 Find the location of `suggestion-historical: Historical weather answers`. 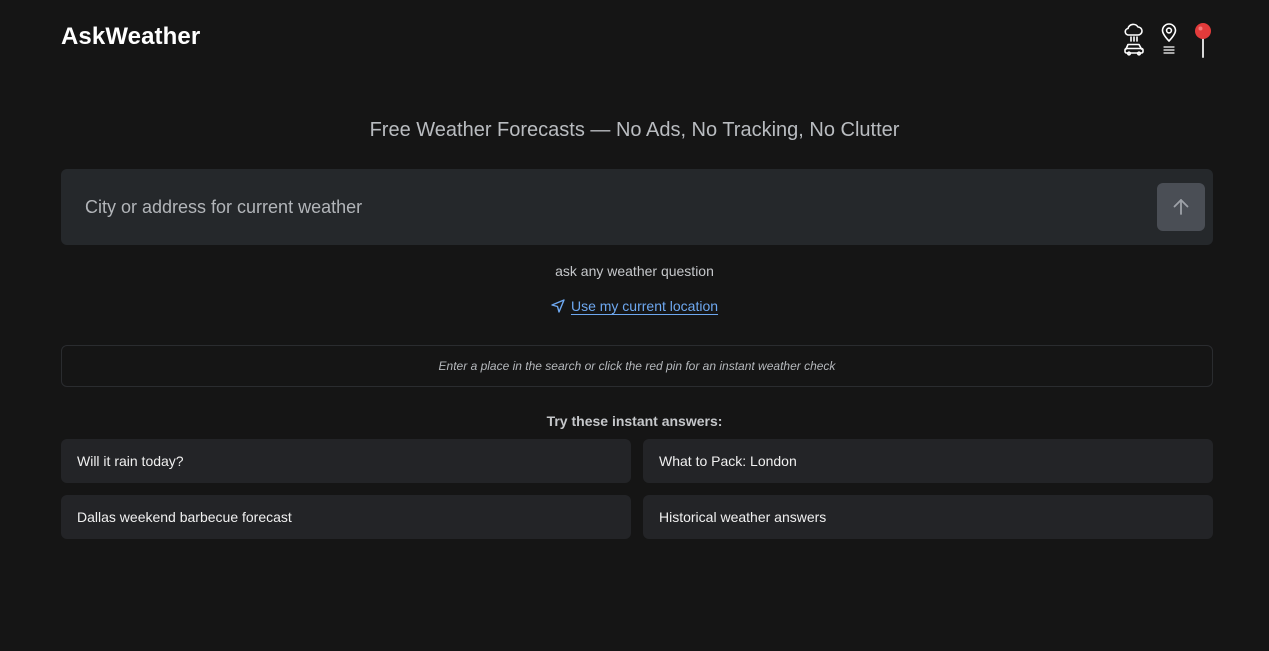

suggestion-historical: Historical weather answers is located at coordinates (928, 517).